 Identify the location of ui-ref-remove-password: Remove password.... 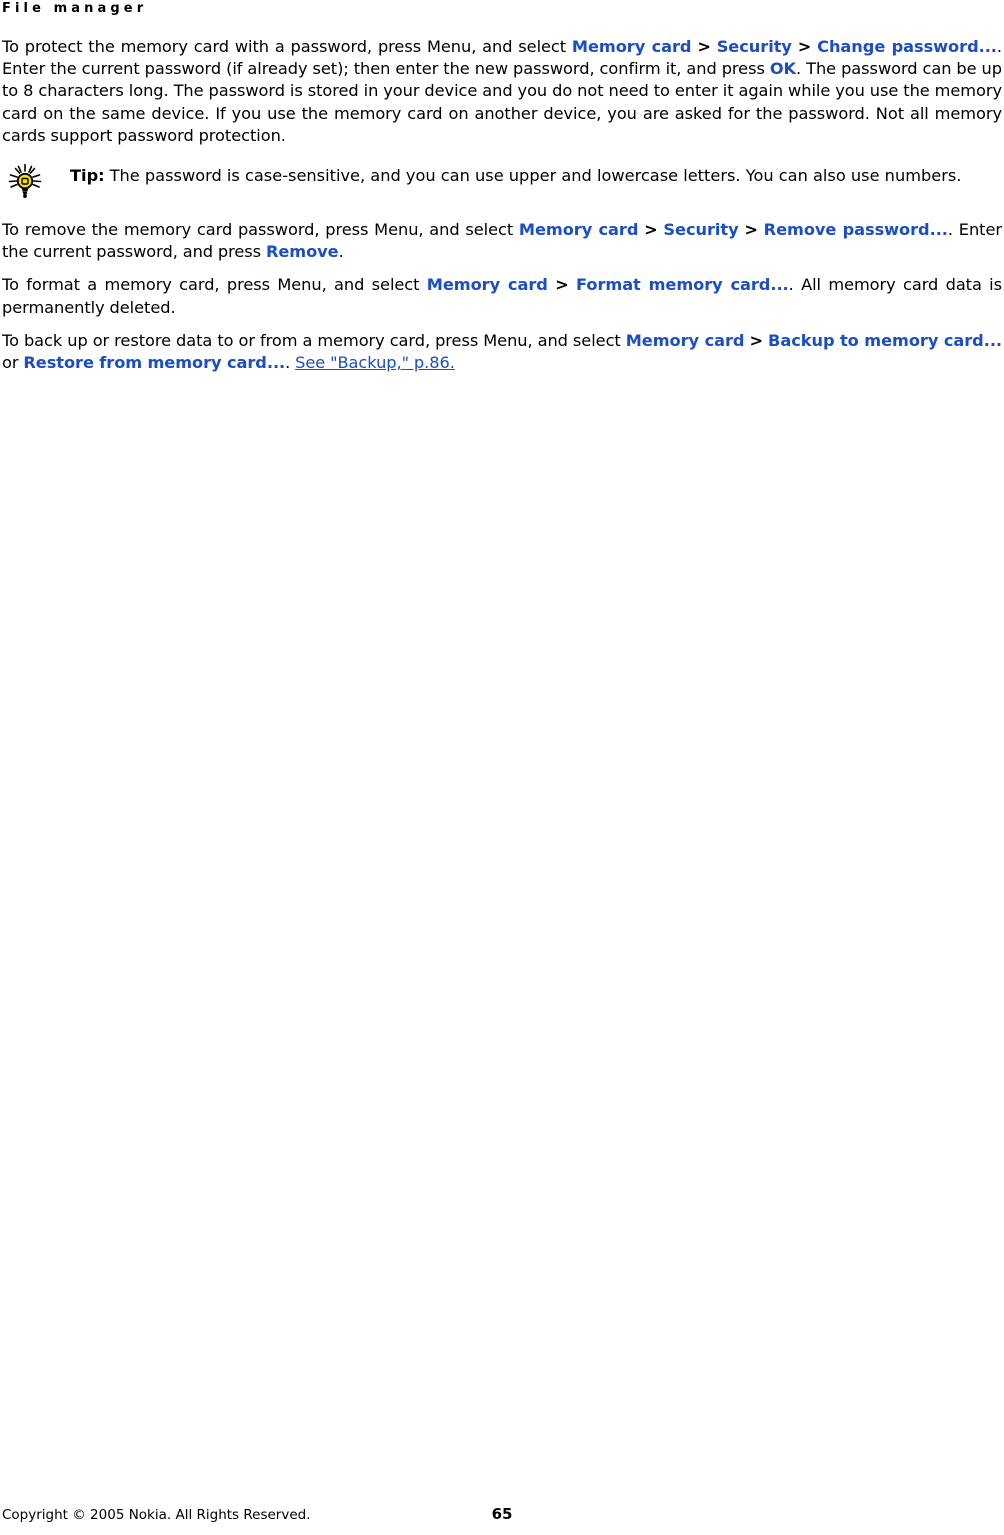
(856, 229).